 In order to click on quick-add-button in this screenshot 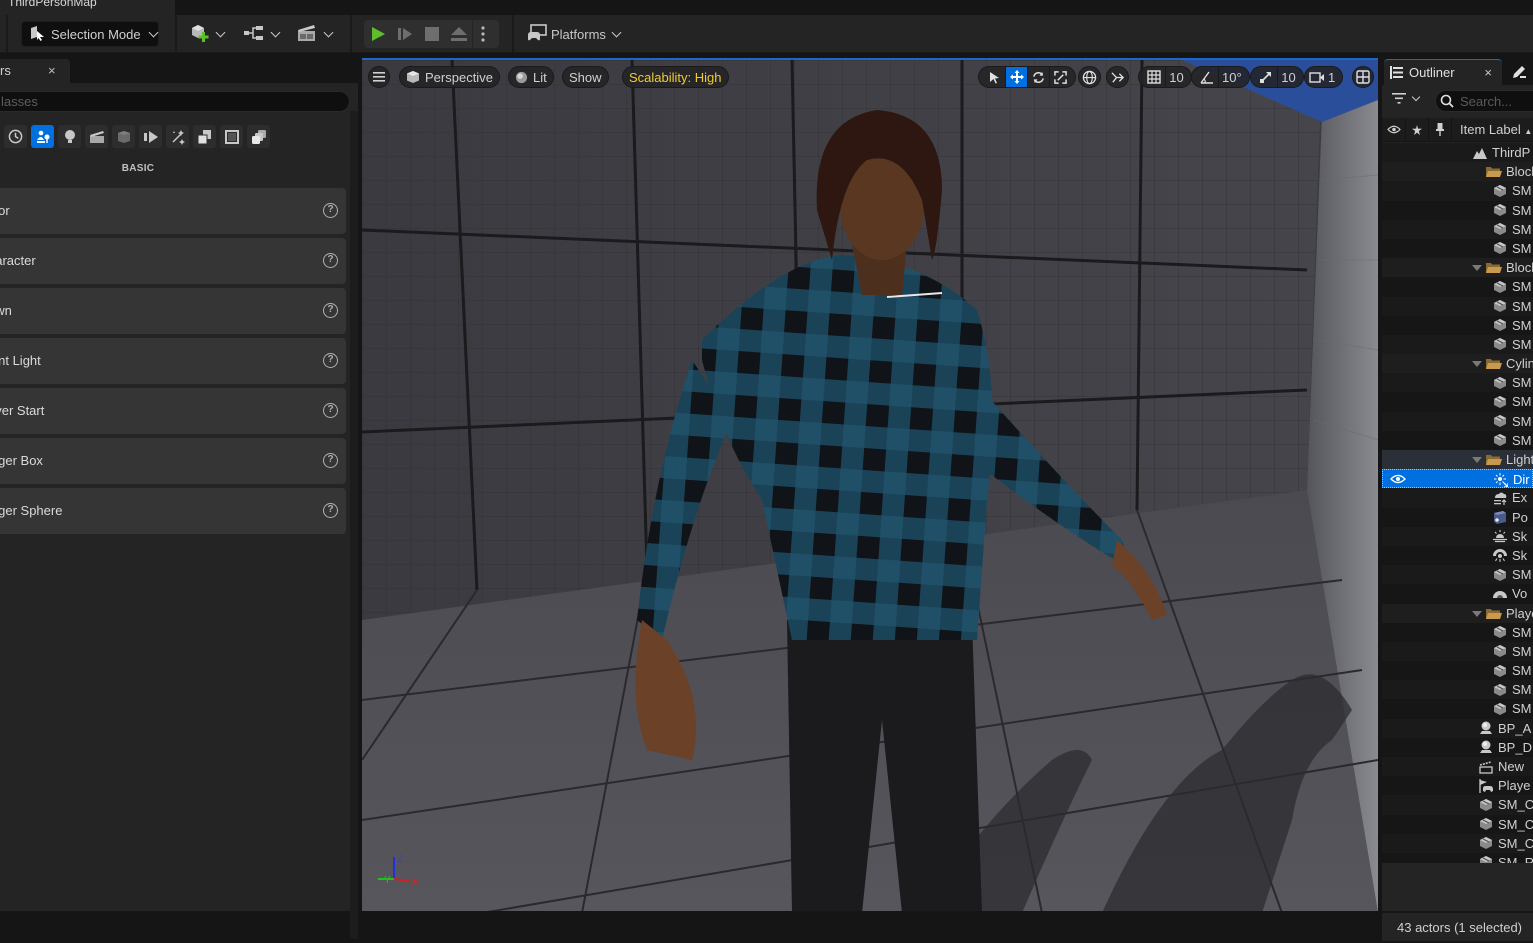, I will do `click(208, 34)`.